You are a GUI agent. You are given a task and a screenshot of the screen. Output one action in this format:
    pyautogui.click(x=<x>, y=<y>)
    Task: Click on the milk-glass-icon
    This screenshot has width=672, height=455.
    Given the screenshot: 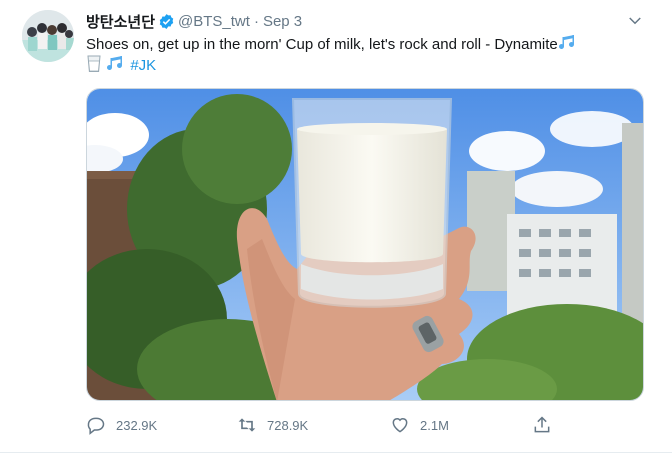 What is the action you would take?
    pyautogui.click(x=94, y=63)
    